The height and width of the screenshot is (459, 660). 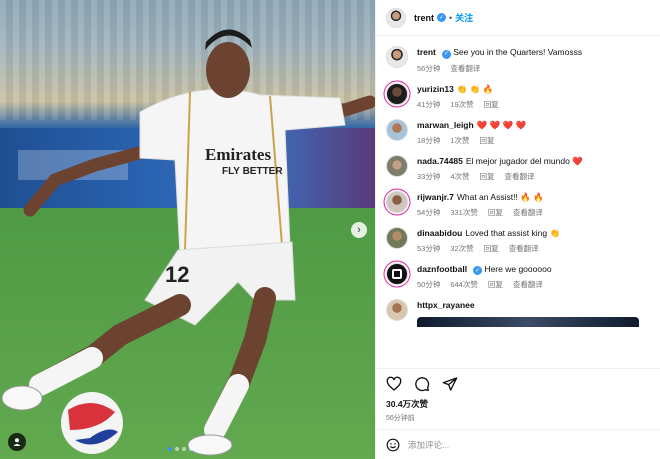 What do you see at coordinates (518, 132) in the screenshot?
I see `comment: marwan_leigh ❤️ ❤️ ❤️ ❤️ 18分钟 1次赞 回复` at bounding box center [518, 132].